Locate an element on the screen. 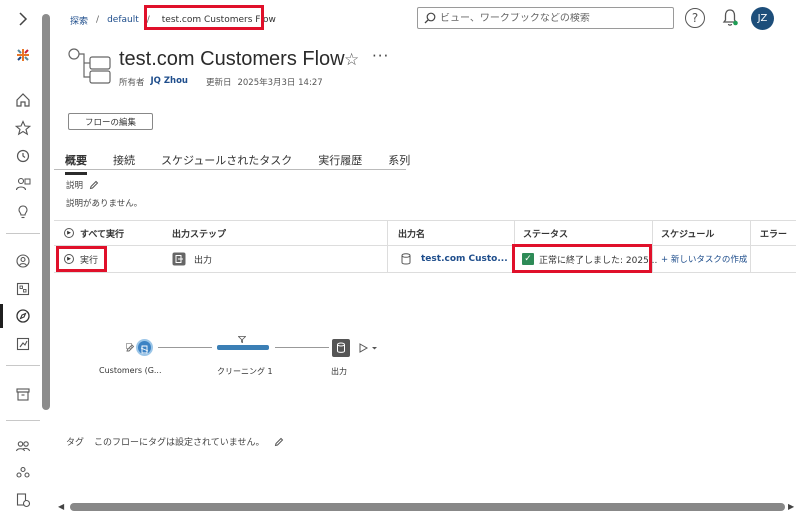  output-name-header: 出力名 is located at coordinates (411, 233).